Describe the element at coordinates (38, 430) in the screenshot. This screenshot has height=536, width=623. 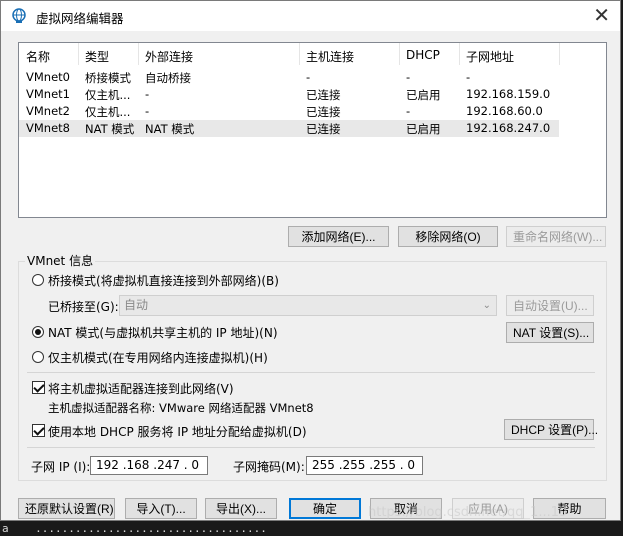
I see `dhcp-checkbox` at that location.